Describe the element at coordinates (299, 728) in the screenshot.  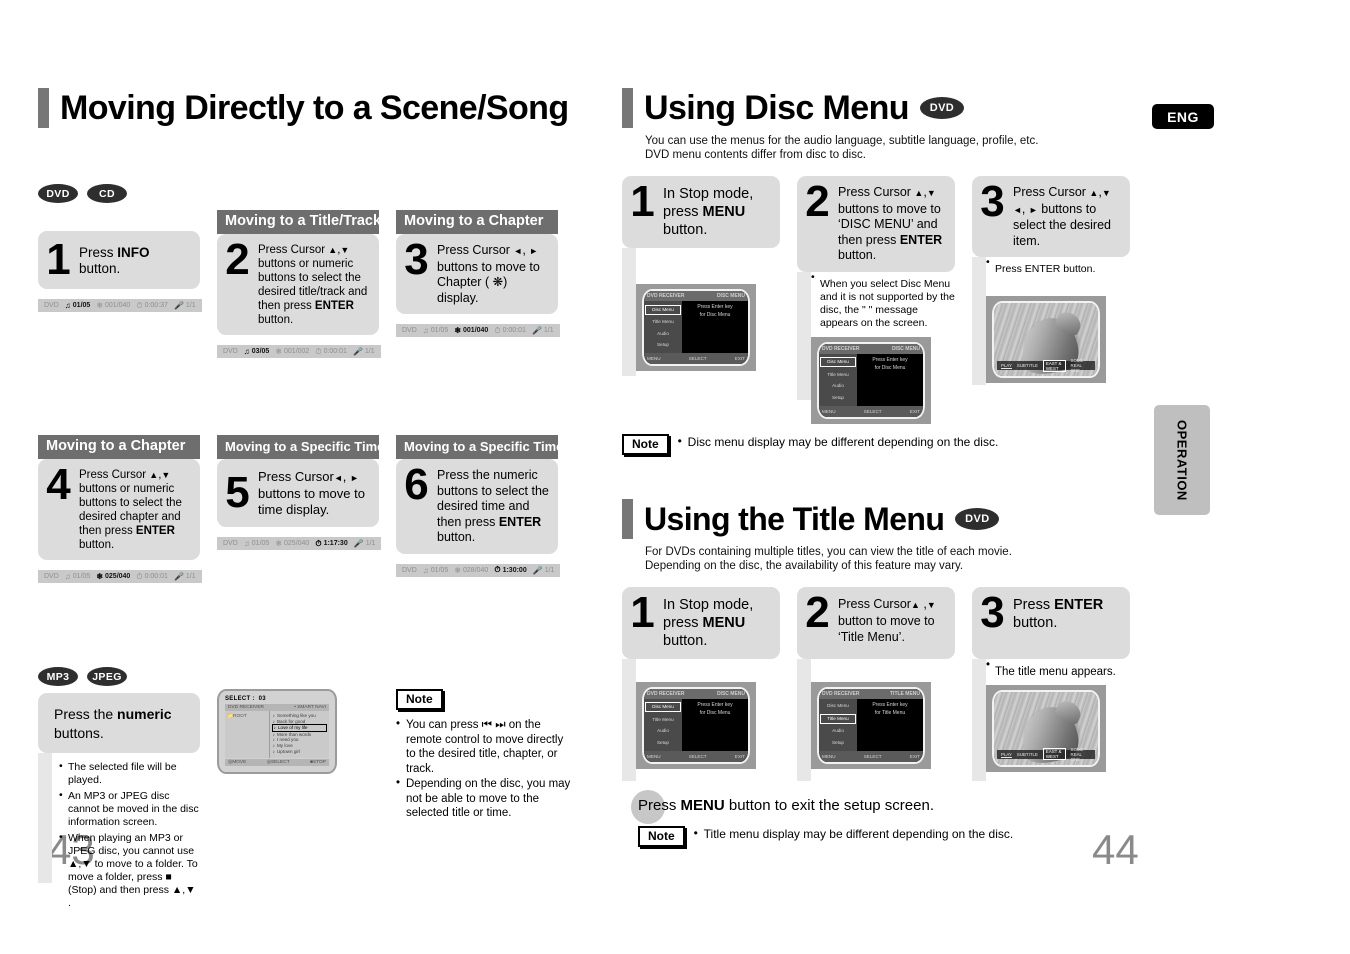
I see `list-item-selected: ♪ Love of my life` at that location.